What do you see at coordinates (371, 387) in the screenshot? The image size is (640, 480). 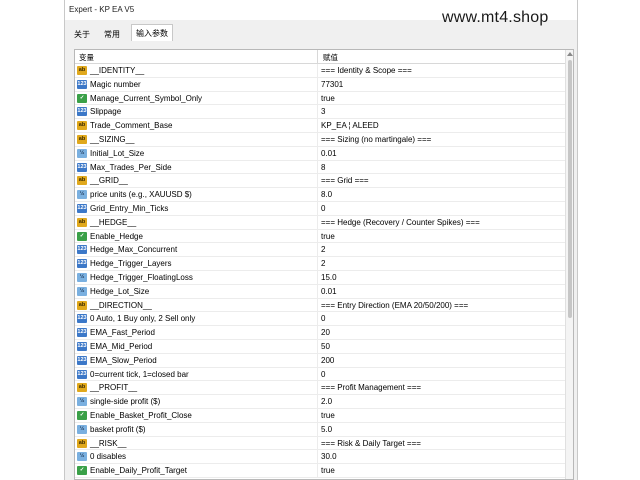 I see `parameter-value: === Profit Management ===` at bounding box center [371, 387].